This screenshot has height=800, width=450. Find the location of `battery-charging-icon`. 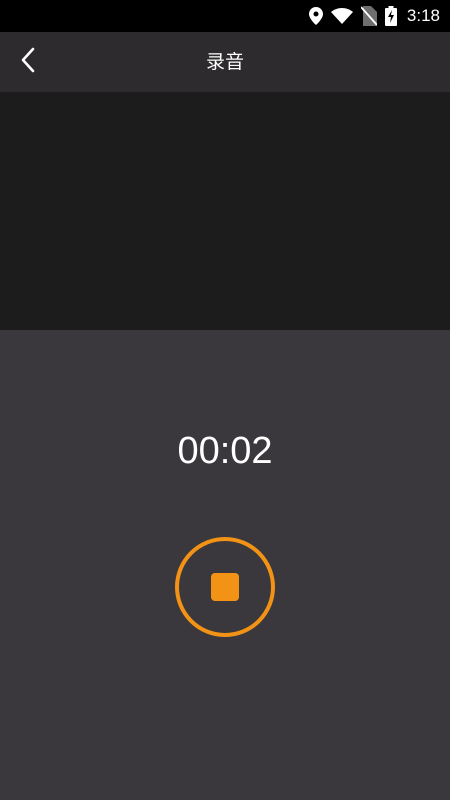

battery-charging-icon is located at coordinates (390, 16).